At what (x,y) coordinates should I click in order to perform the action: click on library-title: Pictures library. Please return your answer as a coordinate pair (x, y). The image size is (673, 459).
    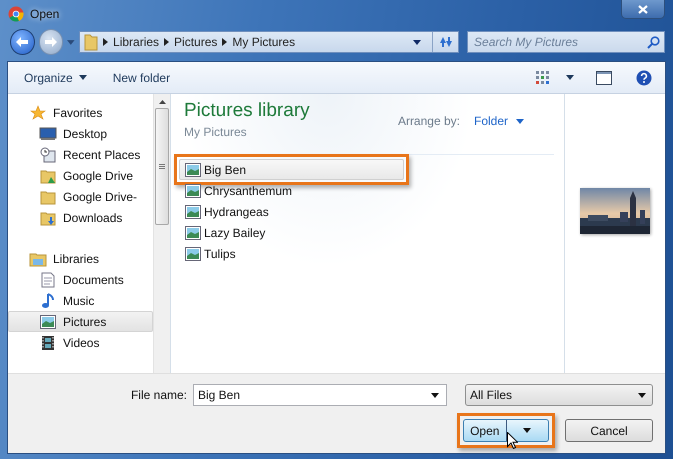
    Looking at the image, I should click on (247, 111).